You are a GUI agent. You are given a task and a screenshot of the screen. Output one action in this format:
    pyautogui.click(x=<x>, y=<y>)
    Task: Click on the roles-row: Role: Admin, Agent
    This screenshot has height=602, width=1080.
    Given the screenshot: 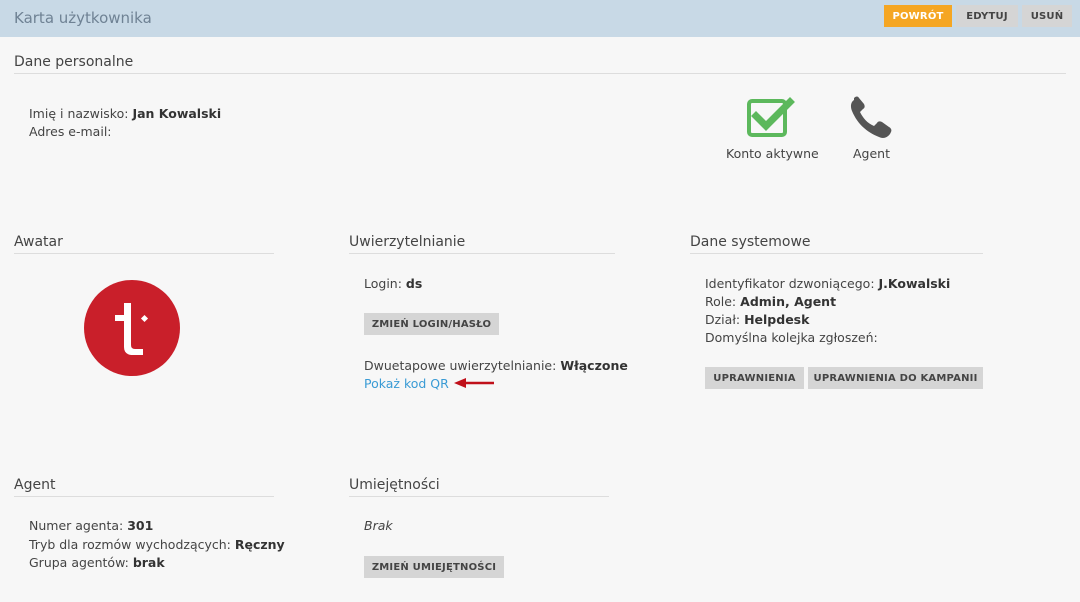 What is the action you would take?
    pyautogui.click(x=770, y=301)
    